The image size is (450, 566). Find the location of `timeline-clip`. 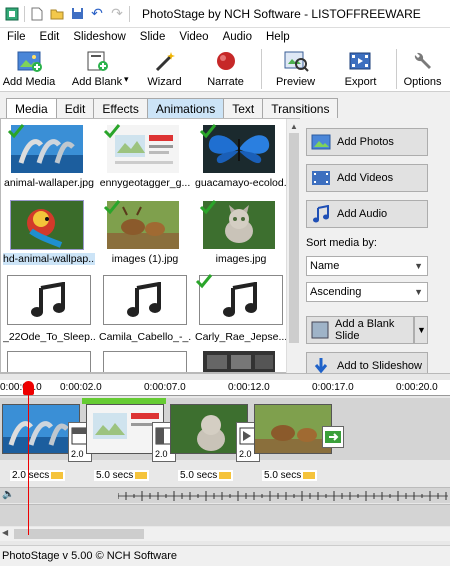

timeline-clip is located at coordinates (293, 429).